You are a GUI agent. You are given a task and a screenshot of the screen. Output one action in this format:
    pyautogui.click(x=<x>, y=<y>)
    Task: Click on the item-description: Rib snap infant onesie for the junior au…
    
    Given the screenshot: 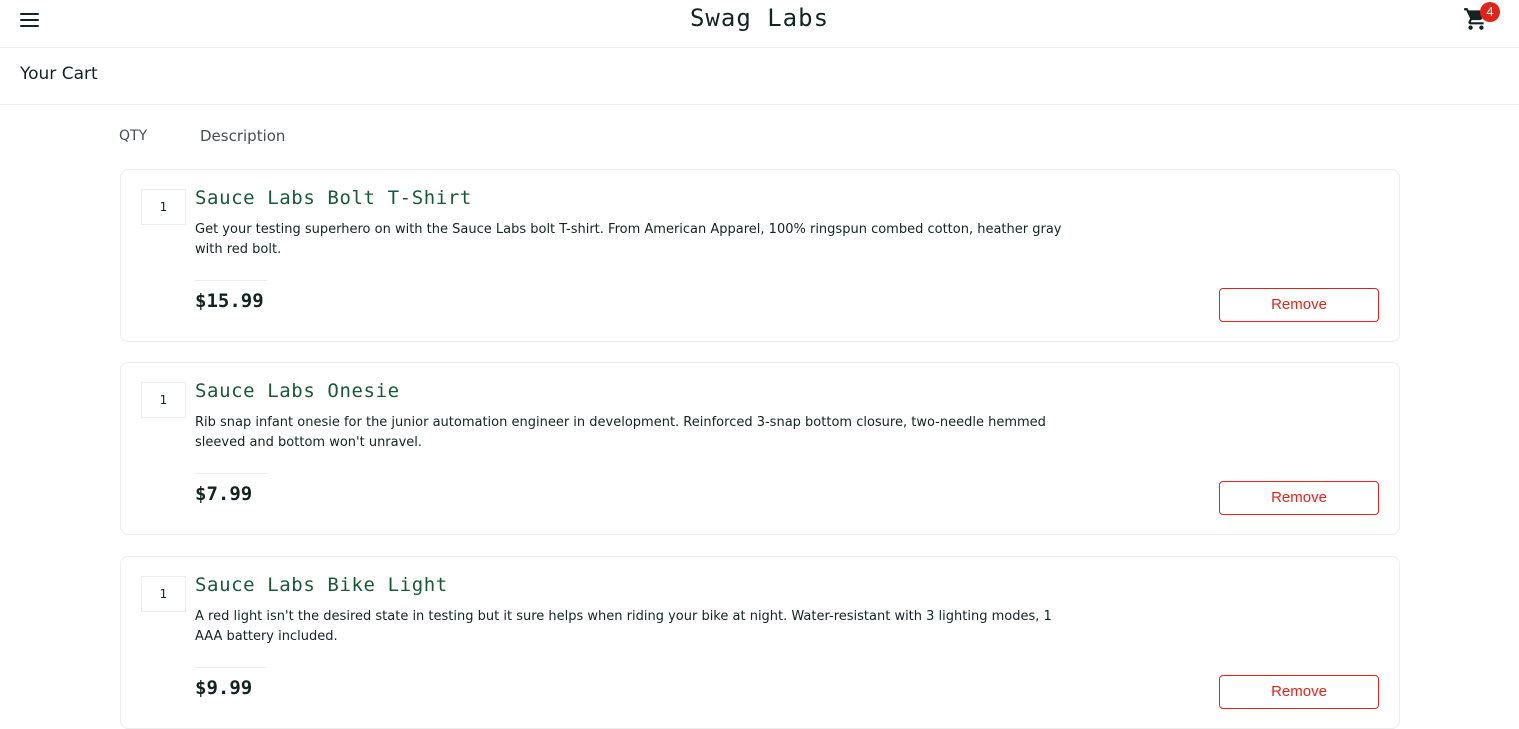 What is the action you would take?
    pyautogui.click(x=620, y=432)
    